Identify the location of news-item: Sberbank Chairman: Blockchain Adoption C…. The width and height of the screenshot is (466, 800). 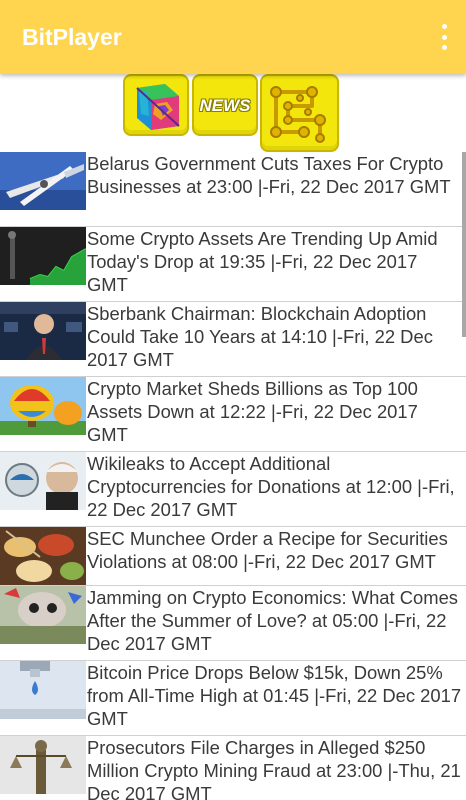
(233, 339).